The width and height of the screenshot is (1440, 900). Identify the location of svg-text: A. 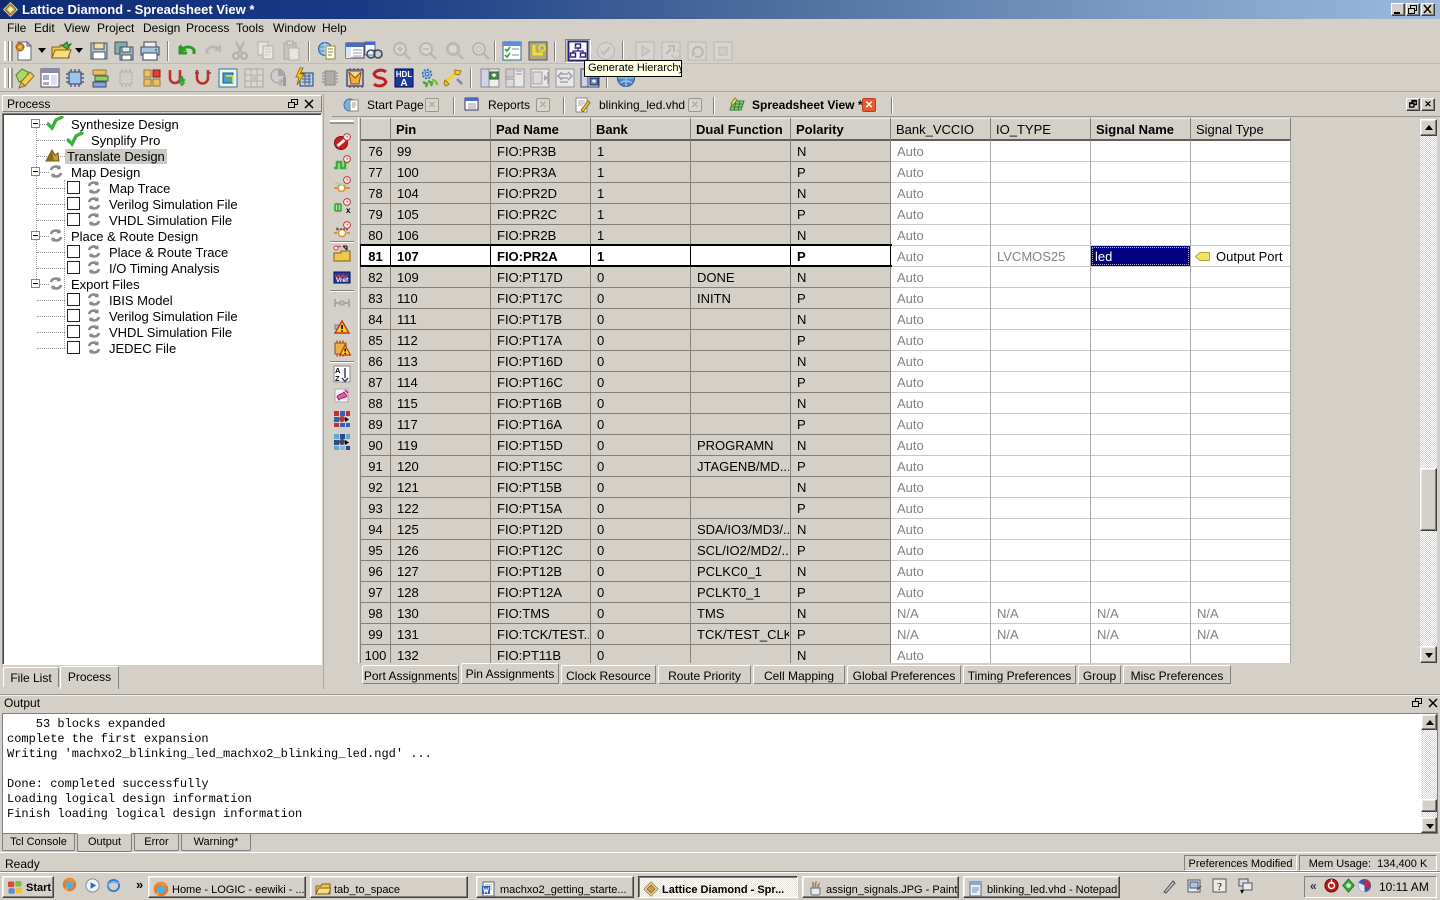
(403, 83).